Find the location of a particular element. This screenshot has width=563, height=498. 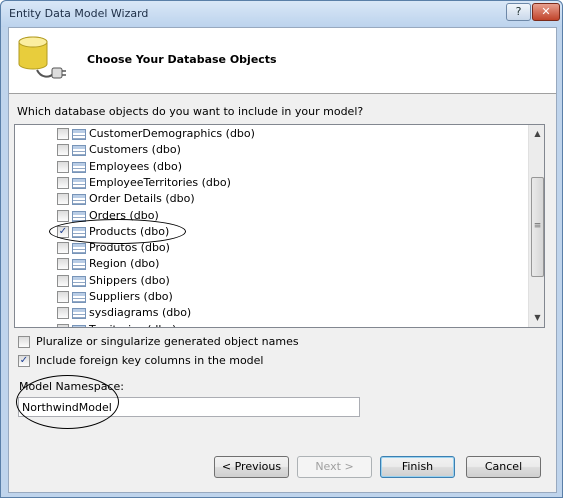

finish-button: Finish is located at coordinates (417, 467).